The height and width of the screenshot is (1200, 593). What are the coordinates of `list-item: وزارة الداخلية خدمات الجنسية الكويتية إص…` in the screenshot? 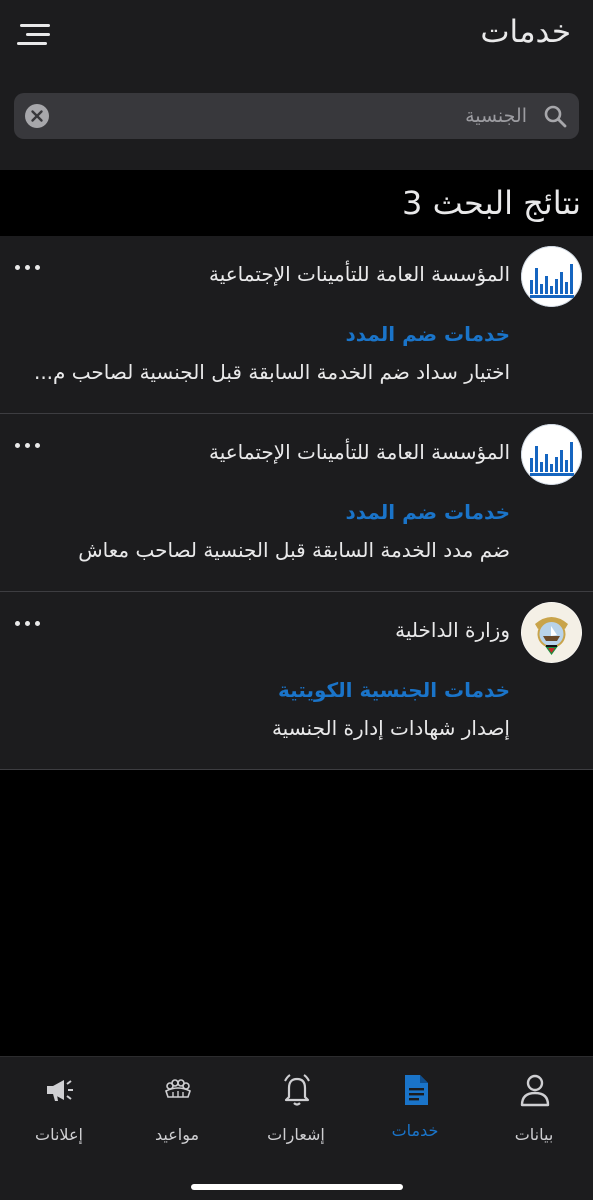 It's located at (296, 681).